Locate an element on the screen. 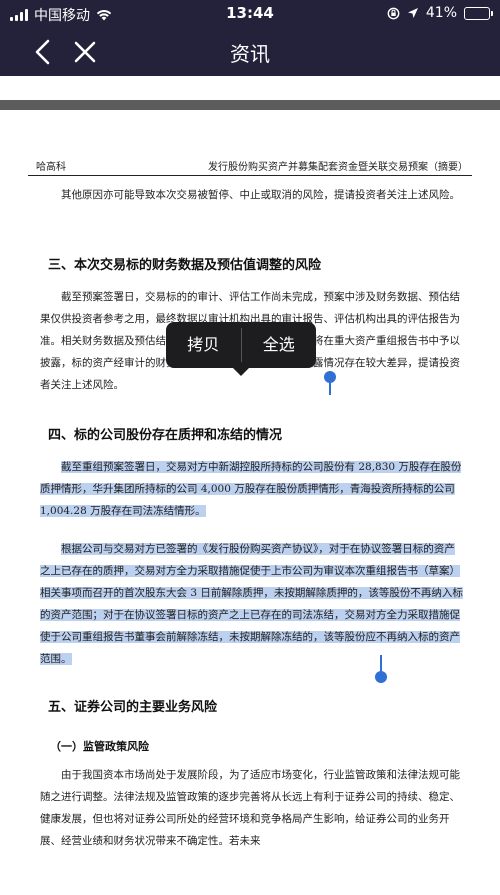  page-title: 资讯 is located at coordinates (250, 54).